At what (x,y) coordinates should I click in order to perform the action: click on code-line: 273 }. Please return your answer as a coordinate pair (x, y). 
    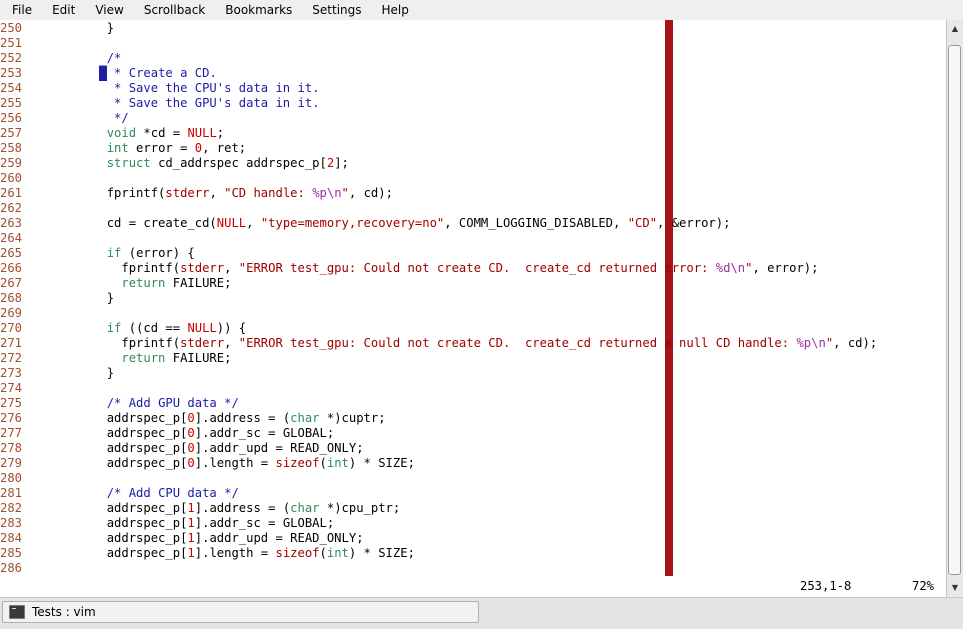
    Looking at the image, I should click on (438, 373).